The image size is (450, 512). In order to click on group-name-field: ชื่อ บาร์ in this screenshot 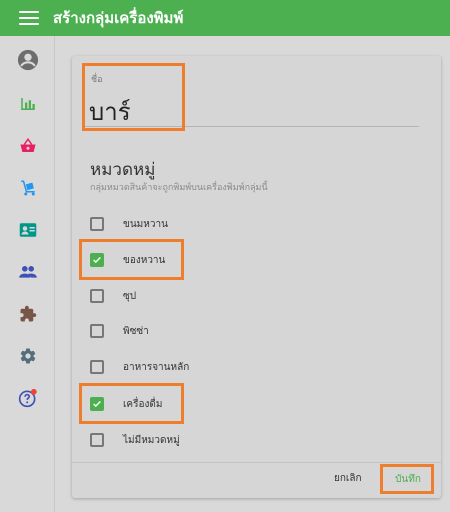, I will do `click(130, 99)`.